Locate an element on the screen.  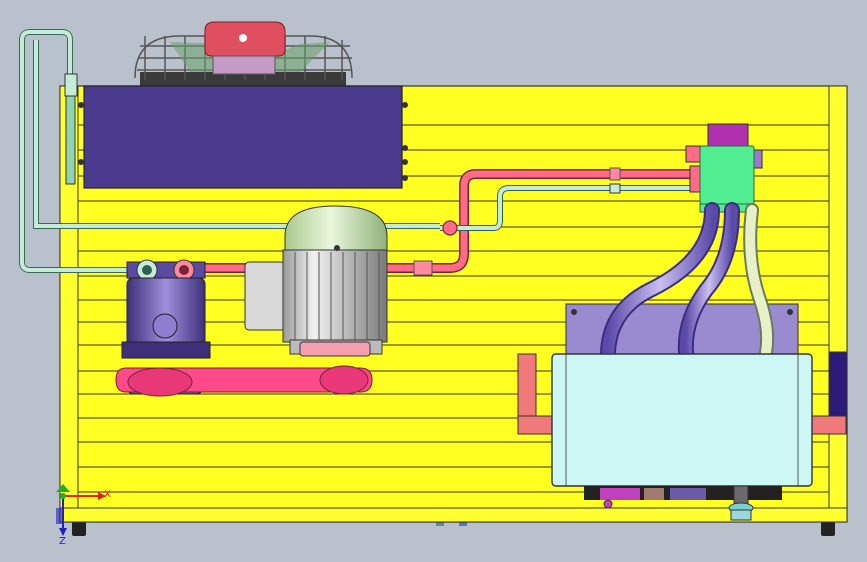
condenser is located at coordinates (243, 137).